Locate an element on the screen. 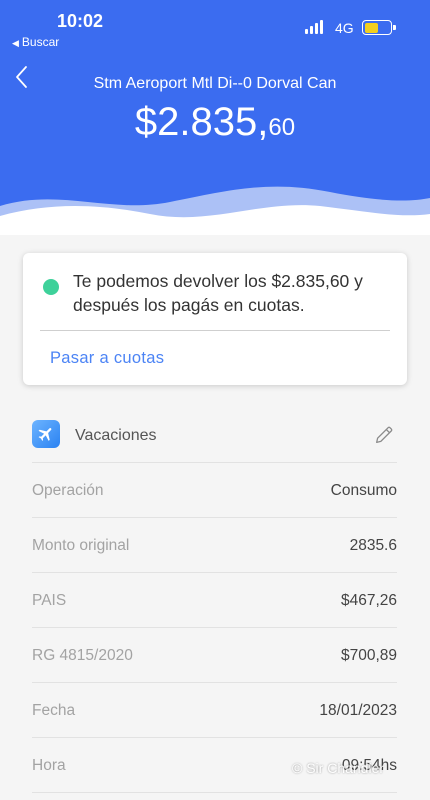 The width and height of the screenshot is (430, 800). detail-label: Hora is located at coordinates (49, 765).